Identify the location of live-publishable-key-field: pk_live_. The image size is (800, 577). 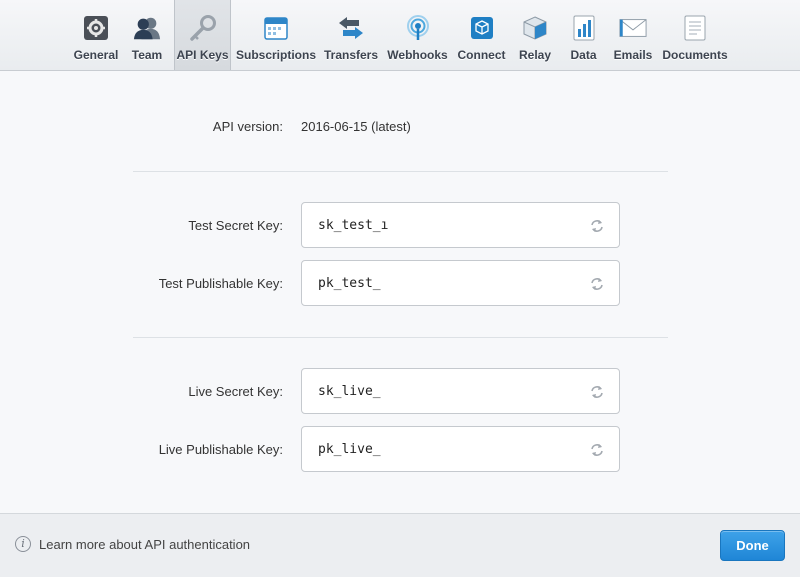
(460, 449).